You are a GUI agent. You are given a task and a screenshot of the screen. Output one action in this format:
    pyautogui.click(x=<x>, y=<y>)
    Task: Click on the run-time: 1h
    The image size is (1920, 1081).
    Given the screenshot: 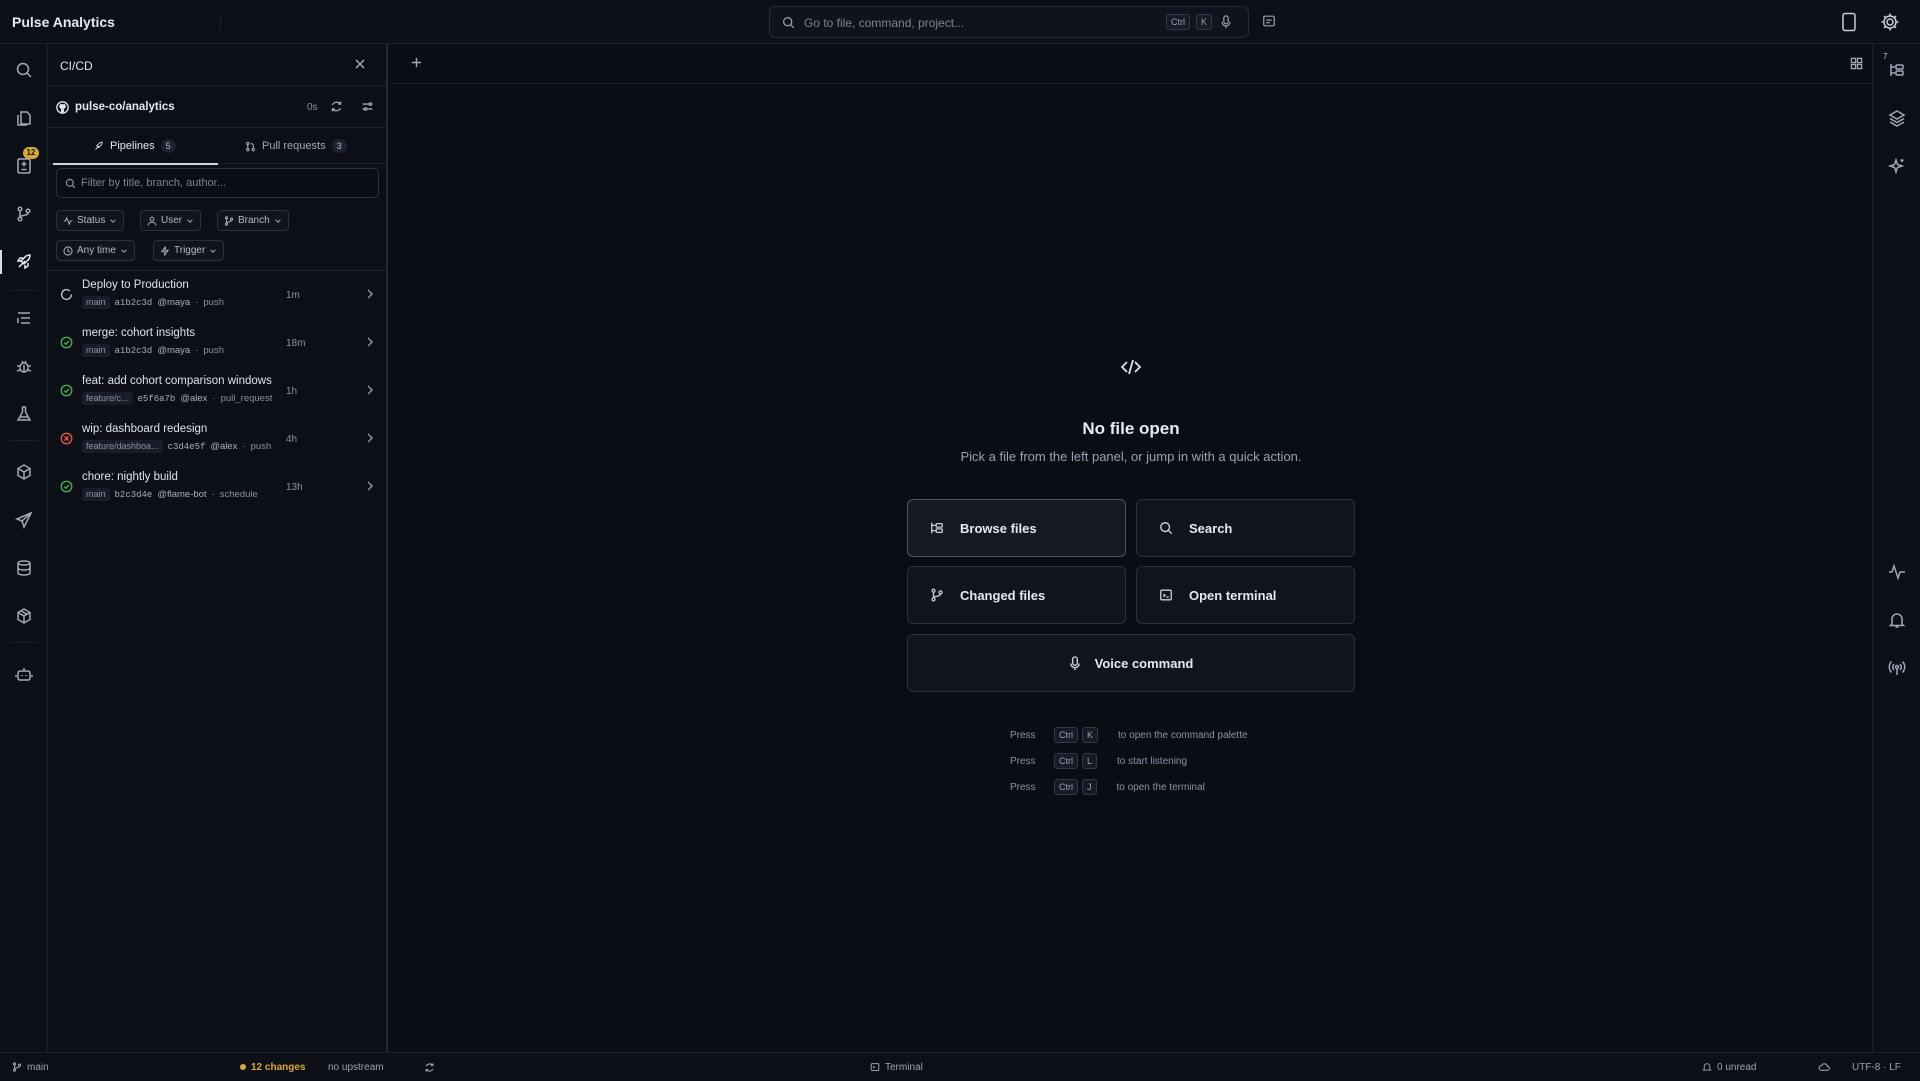 What is the action you would take?
    pyautogui.click(x=292, y=391)
    